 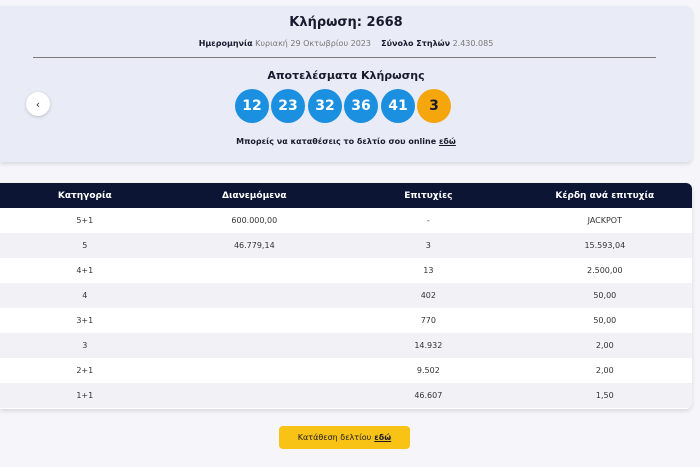 I want to click on table-row: 2+1 9.502 2,00, so click(x=346, y=370).